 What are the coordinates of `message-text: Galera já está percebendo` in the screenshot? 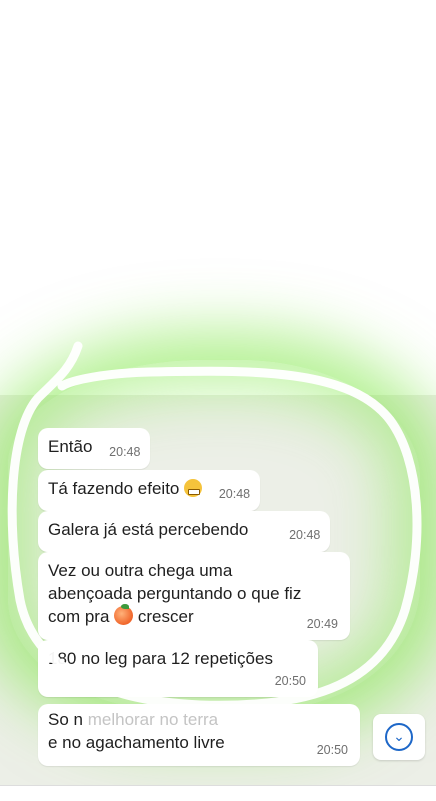 It's located at (148, 529).